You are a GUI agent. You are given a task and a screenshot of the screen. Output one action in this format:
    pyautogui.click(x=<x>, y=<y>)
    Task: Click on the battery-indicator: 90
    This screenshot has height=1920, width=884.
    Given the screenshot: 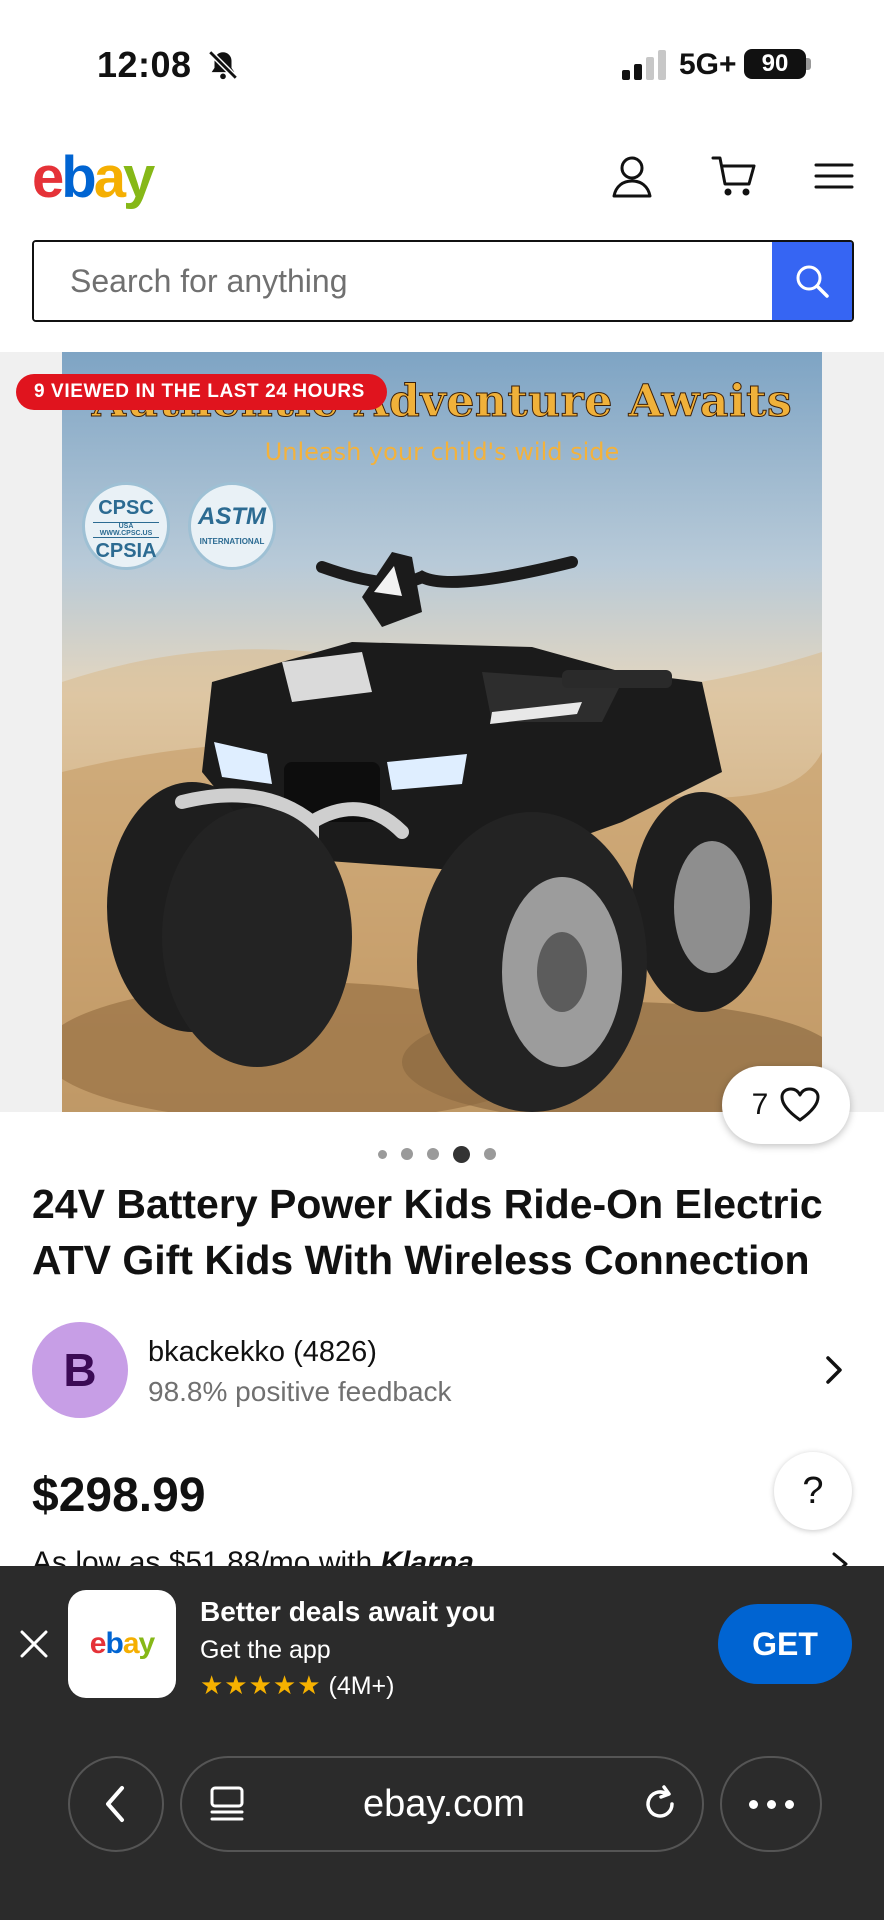 What is the action you would take?
    pyautogui.click(x=775, y=64)
    